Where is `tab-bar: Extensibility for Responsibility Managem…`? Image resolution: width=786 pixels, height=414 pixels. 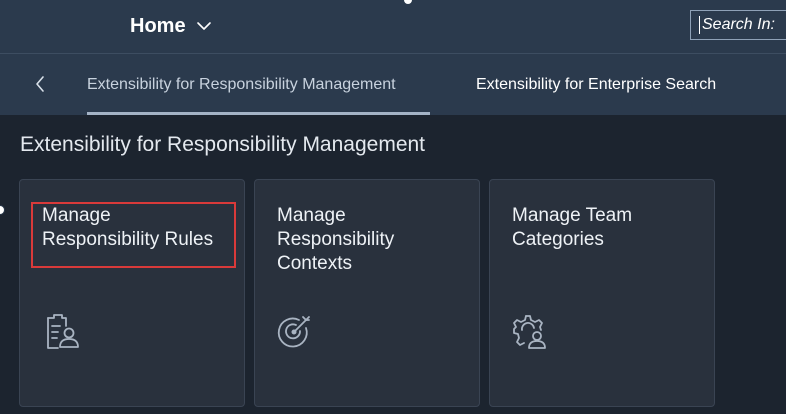 tab-bar: Extensibility for Responsibility Managem… is located at coordinates (393, 84).